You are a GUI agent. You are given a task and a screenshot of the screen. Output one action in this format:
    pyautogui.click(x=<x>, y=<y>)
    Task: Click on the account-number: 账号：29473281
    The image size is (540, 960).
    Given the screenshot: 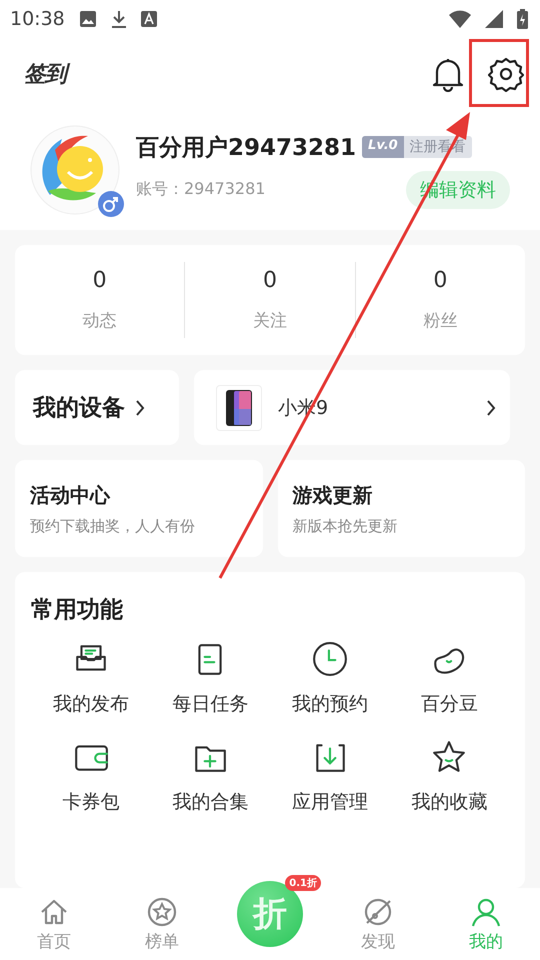 What is the action you would take?
    pyautogui.click(x=201, y=189)
    